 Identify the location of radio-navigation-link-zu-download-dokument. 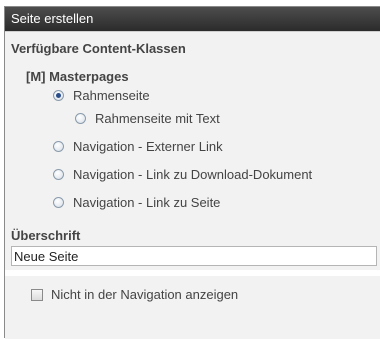
(58, 174).